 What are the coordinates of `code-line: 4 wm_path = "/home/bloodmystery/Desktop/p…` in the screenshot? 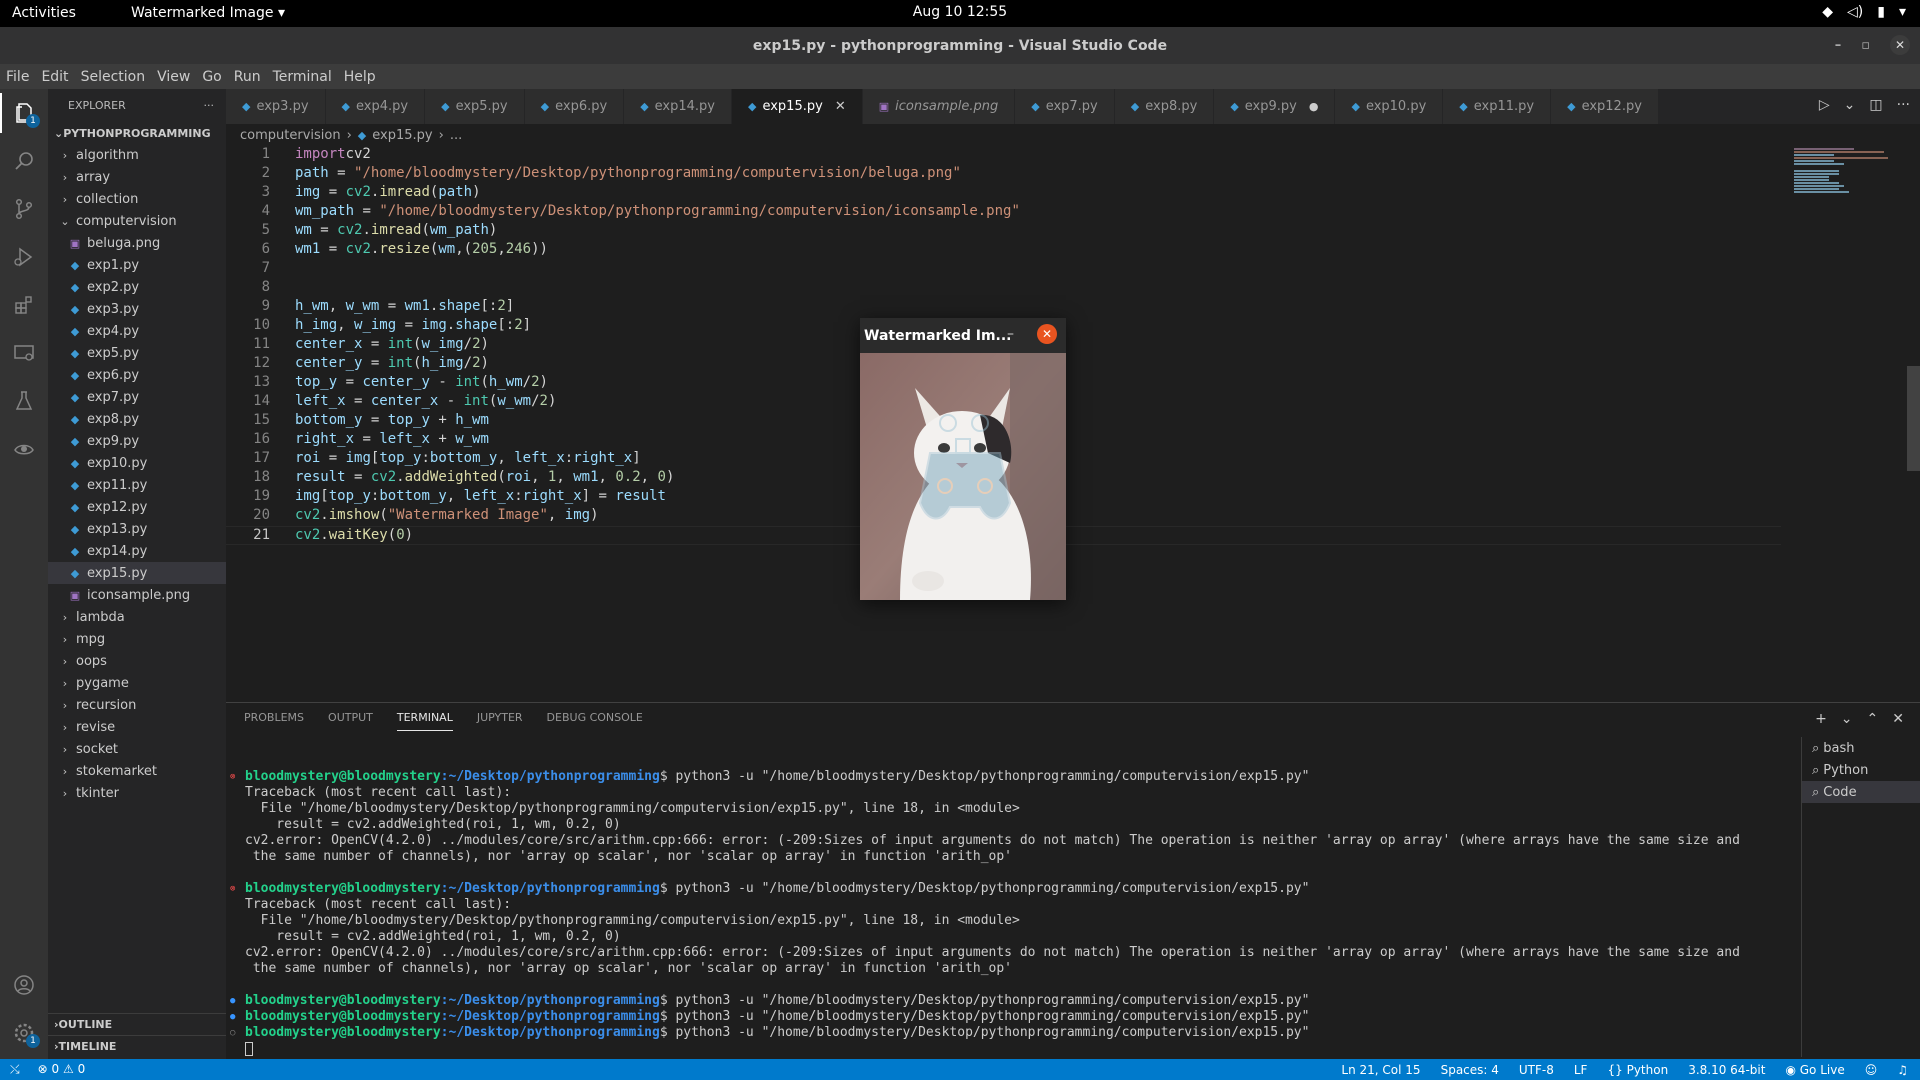 It's located at (1003, 212).